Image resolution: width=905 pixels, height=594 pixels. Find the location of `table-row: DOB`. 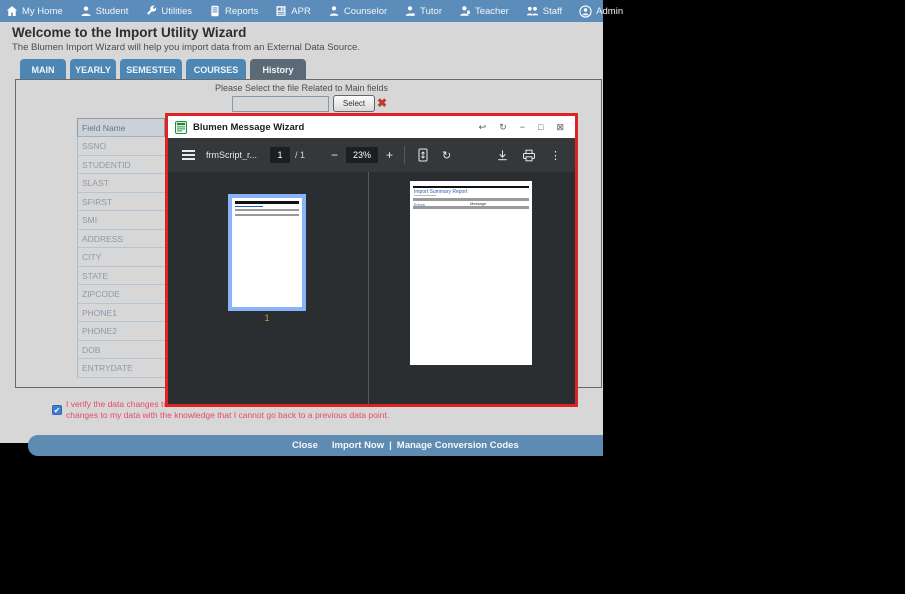

table-row: DOB is located at coordinates (121, 349).